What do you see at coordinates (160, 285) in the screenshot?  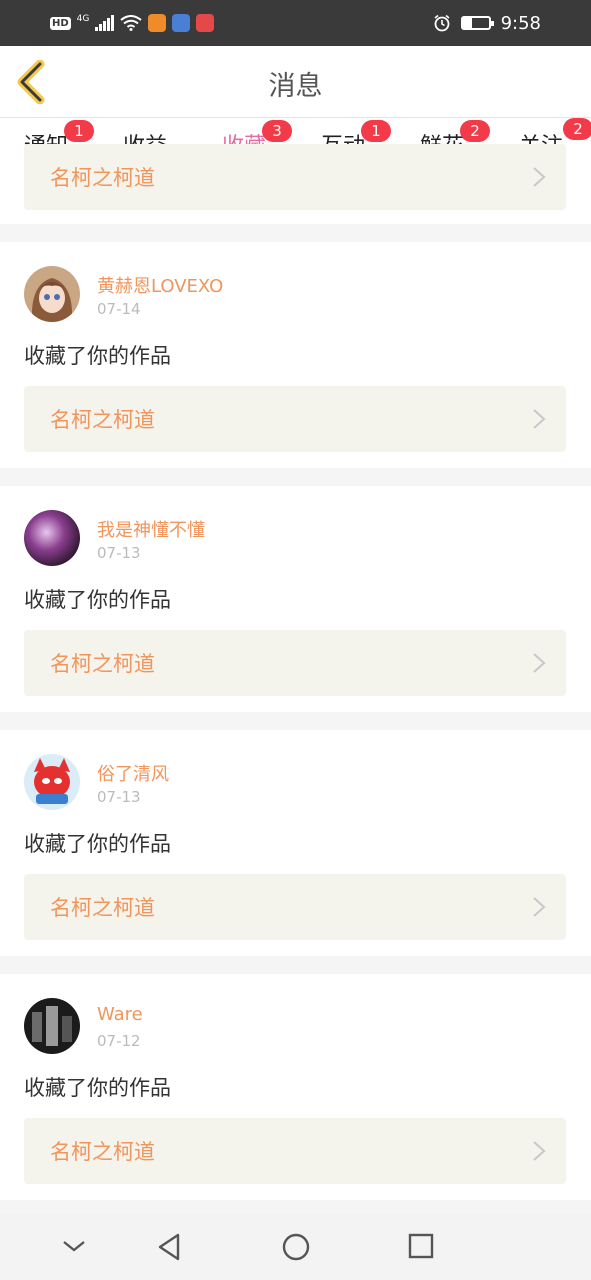 I see `username: 黄赫恩LOVEXO` at bounding box center [160, 285].